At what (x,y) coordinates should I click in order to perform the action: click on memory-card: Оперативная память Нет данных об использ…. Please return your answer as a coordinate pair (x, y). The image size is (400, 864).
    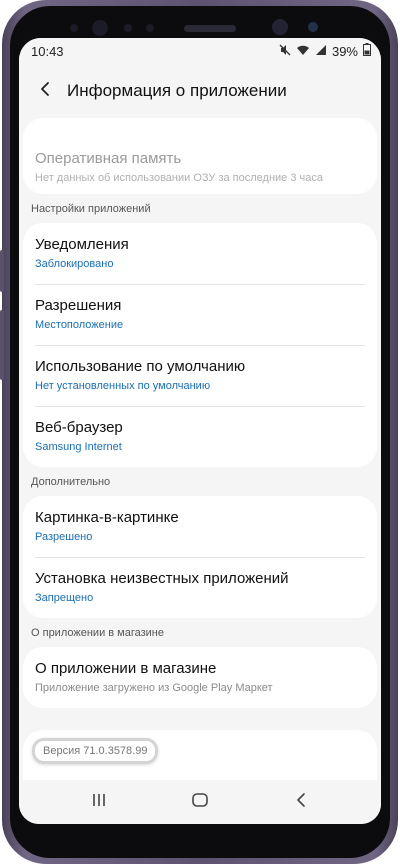
    Looking at the image, I should click on (200, 156).